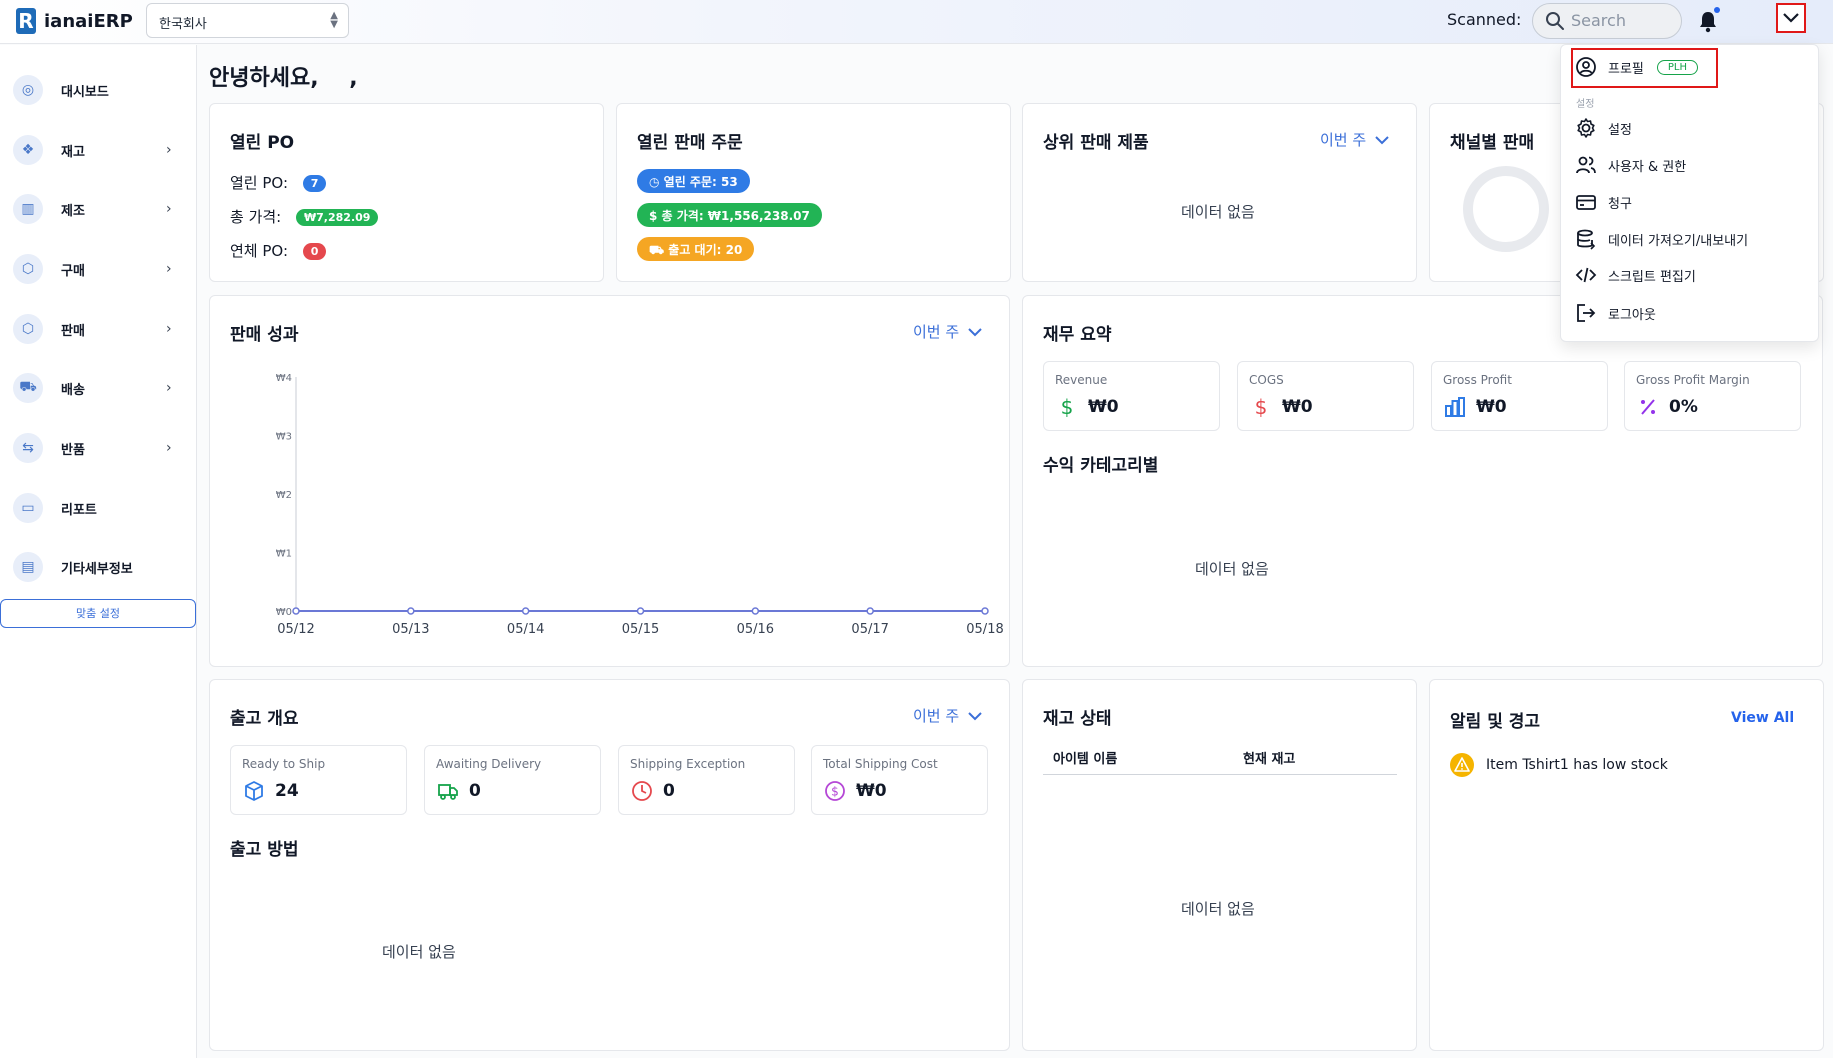 This screenshot has width=1833, height=1058. Describe the element at coordinates (1648, 407) in the screenshot. I see `percent-icon` at that location.